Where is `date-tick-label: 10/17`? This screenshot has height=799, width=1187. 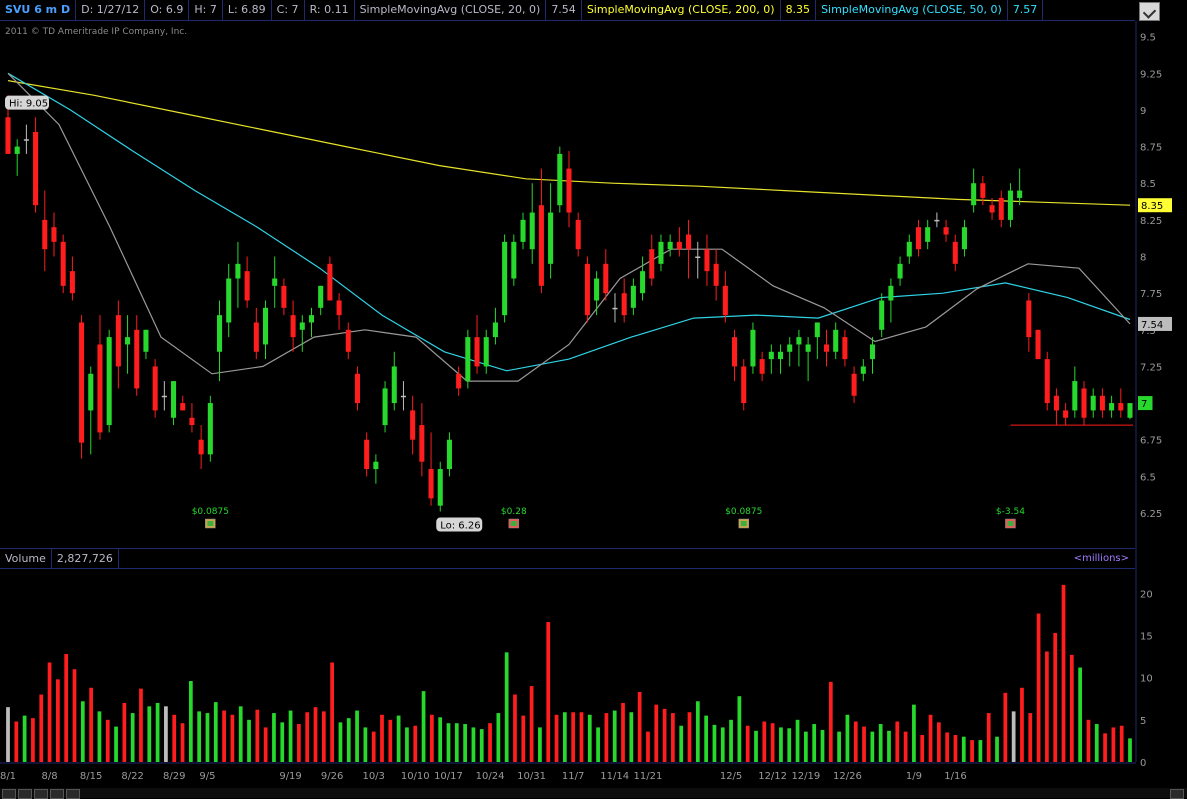 date-tick-label: 10/17 is located at coordinates (448, 776).